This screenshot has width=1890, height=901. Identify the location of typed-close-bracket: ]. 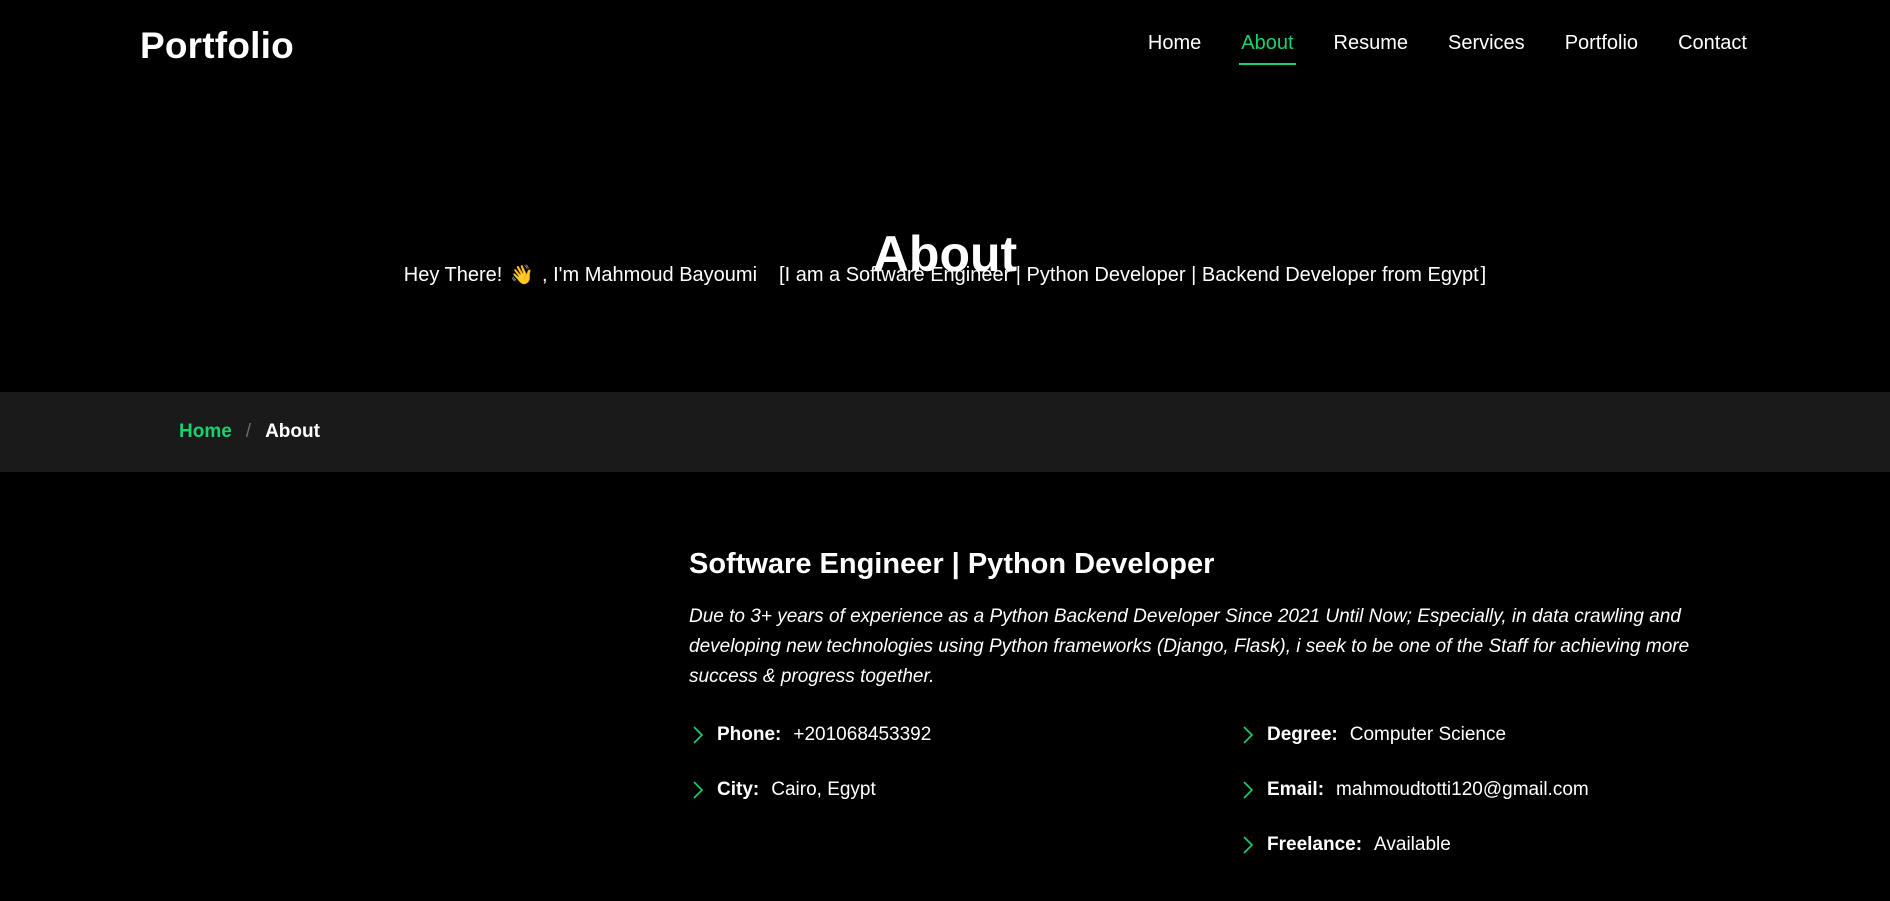
(1483, 274).